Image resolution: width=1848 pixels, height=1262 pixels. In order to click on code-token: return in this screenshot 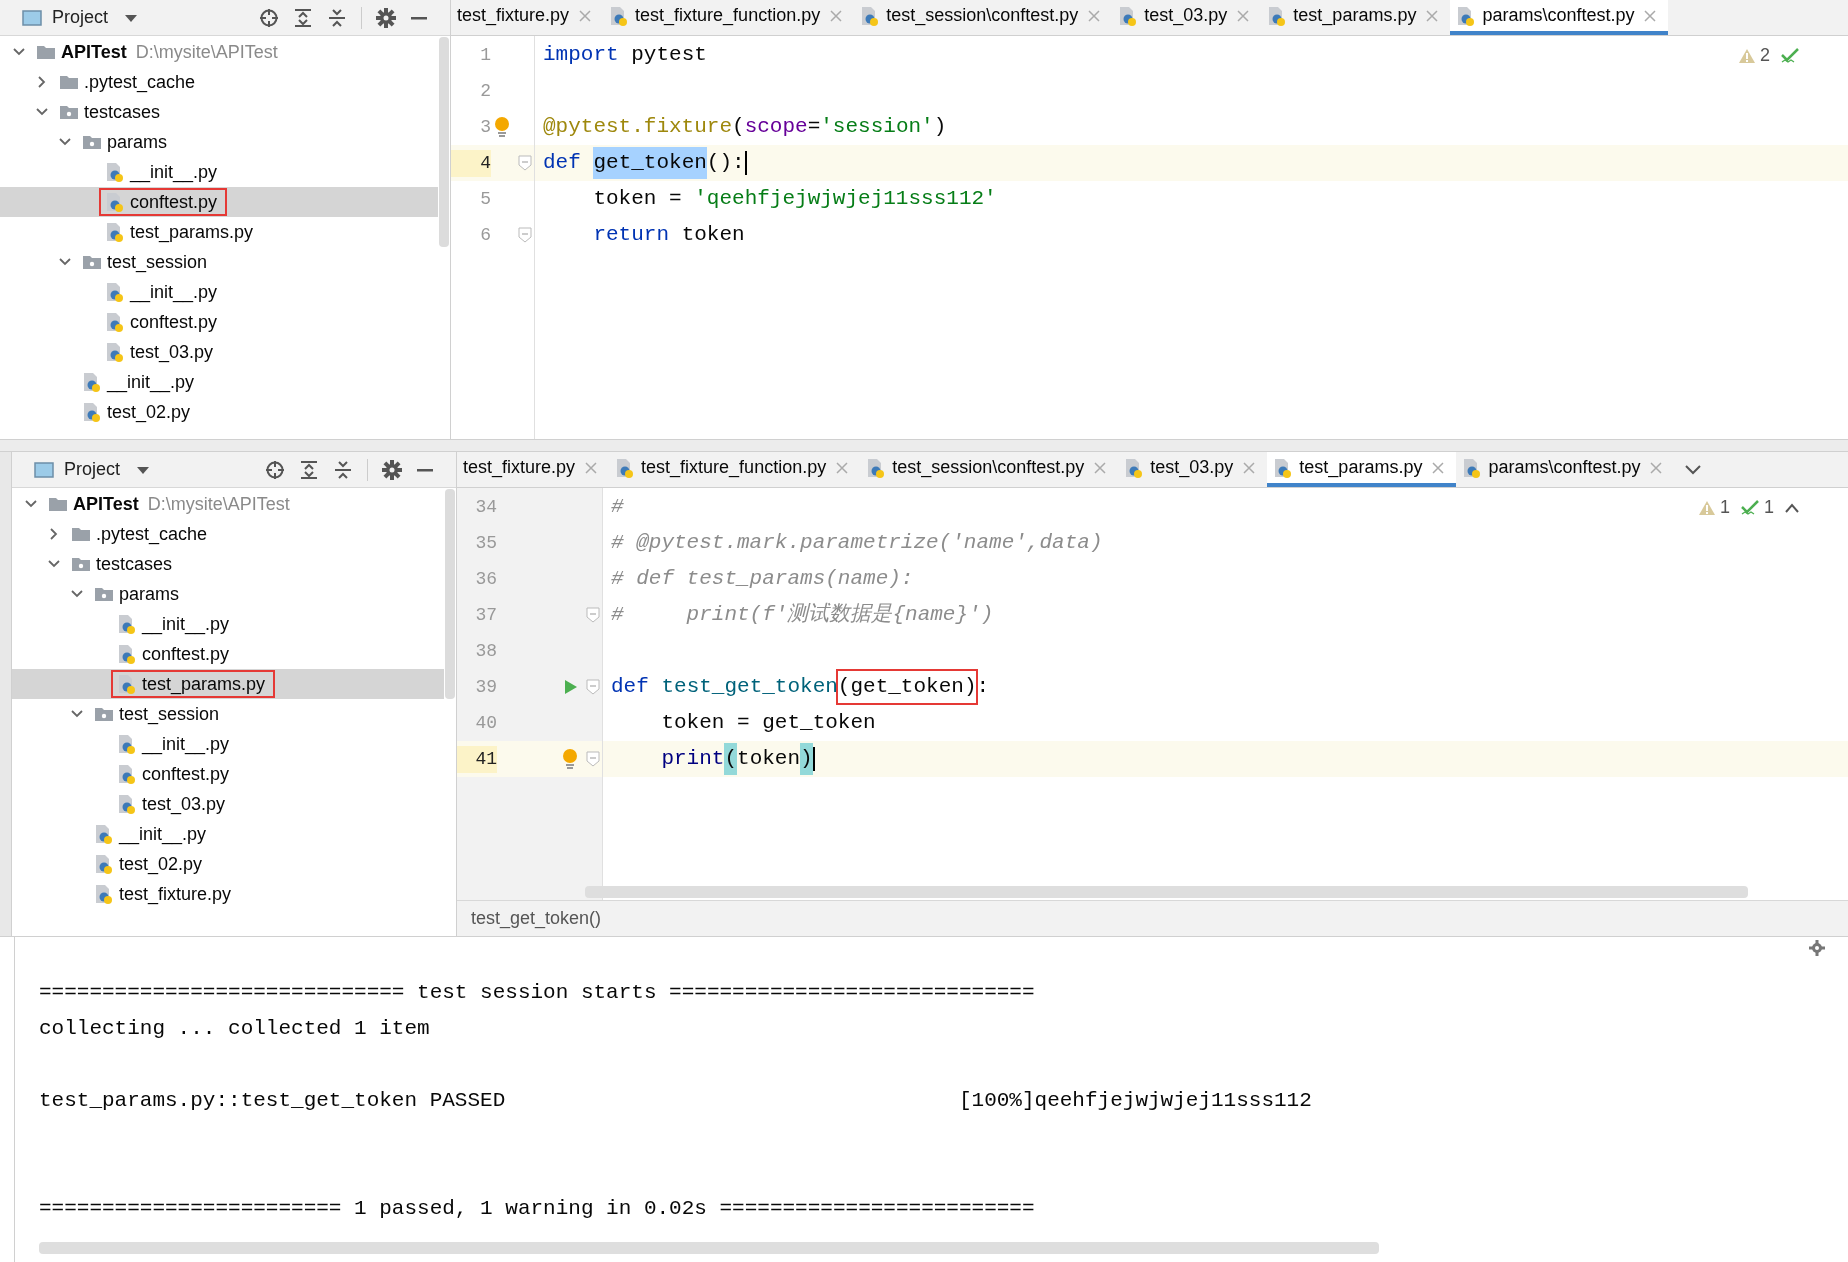, I will do `click(631, 235)`.